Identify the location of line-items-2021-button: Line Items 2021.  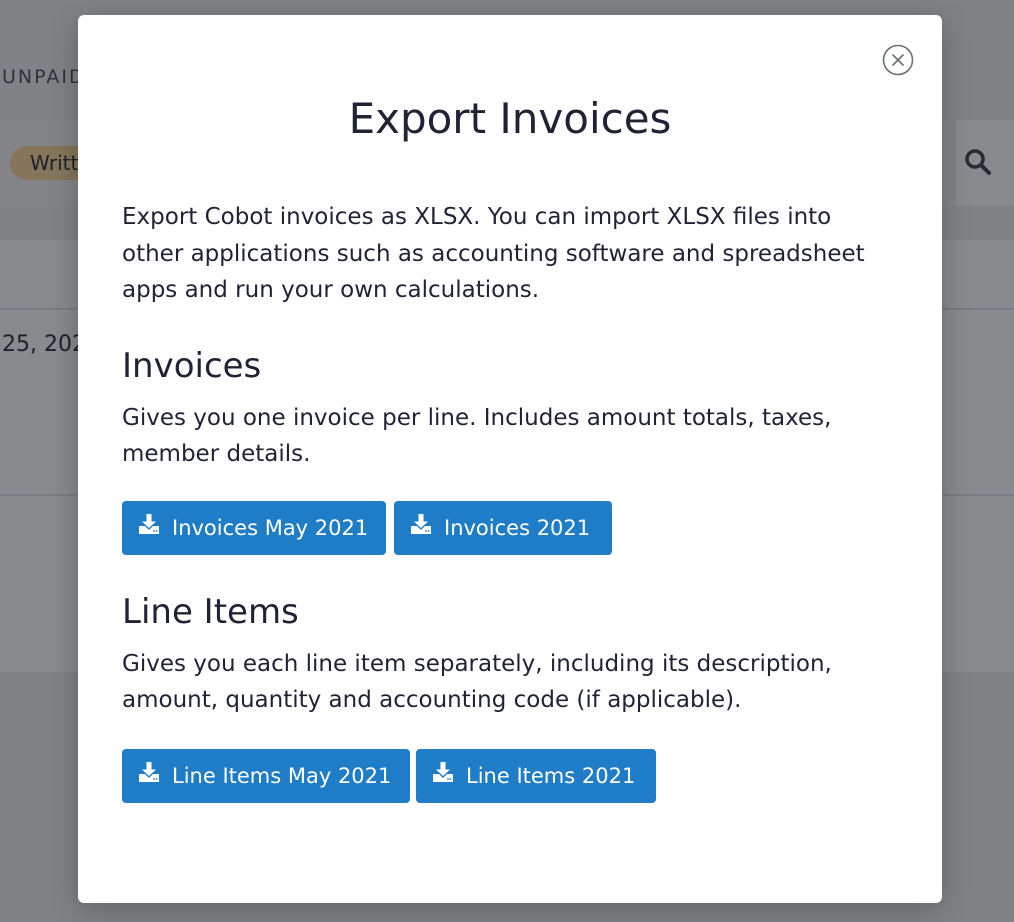
(536, 776).